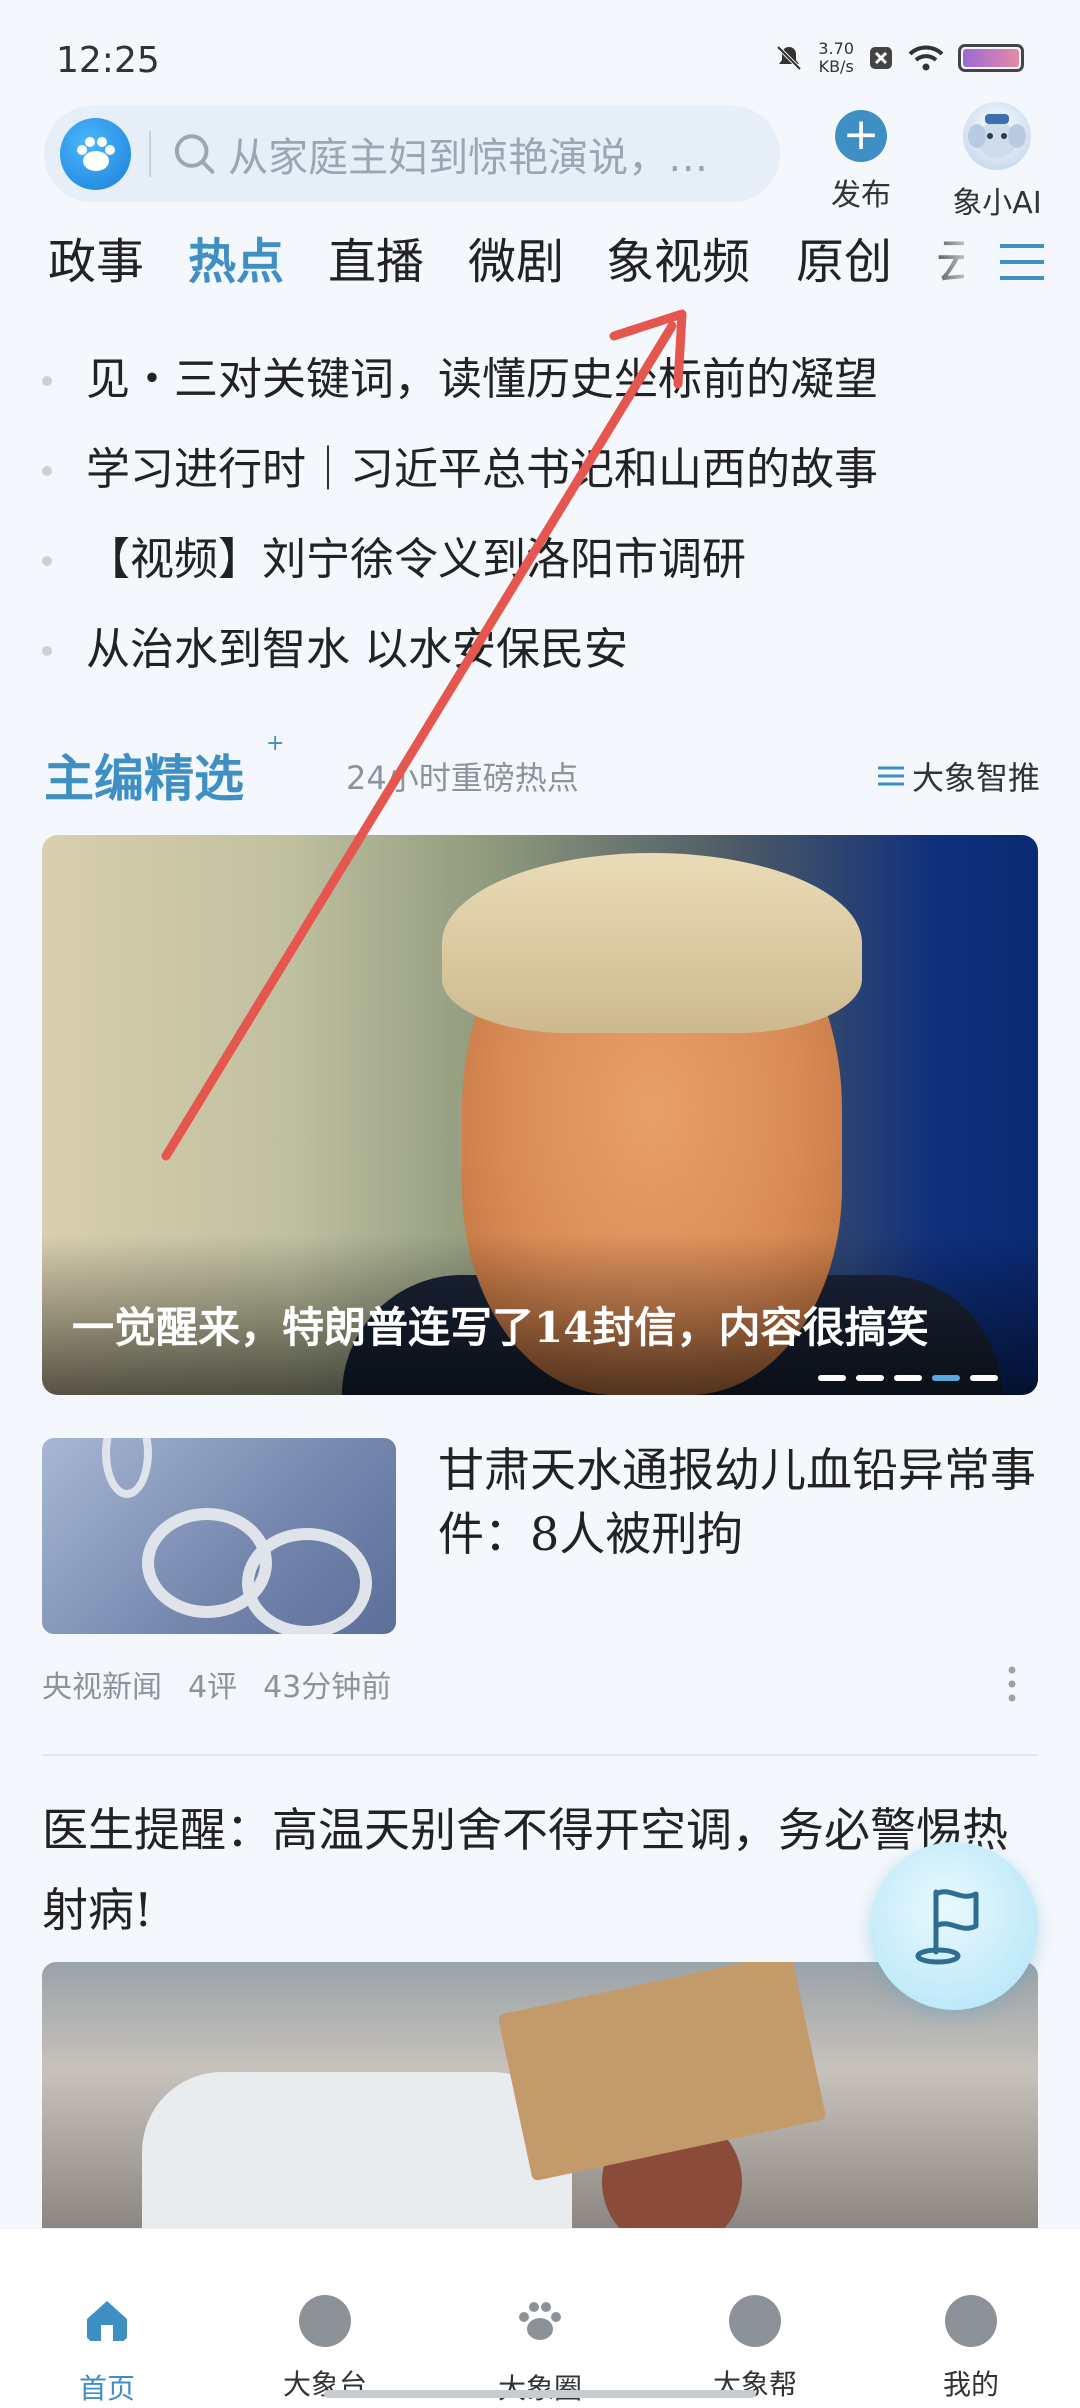  What do you see at coordinates (755, 2349) in the screenshot?
I see `nav-daxiangbang: 大象帮` at bounding box center [755, 2349].